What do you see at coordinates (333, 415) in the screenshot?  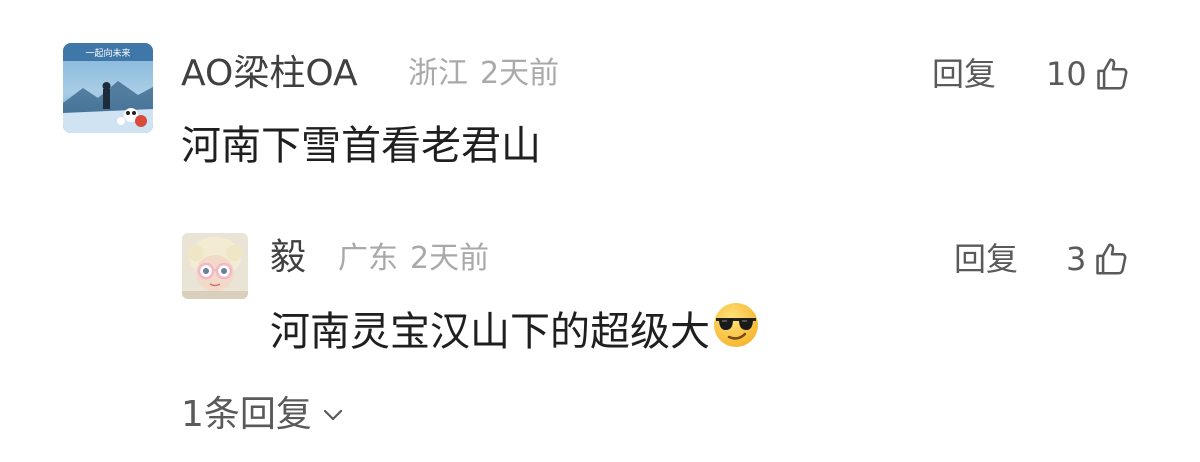 I see `chevron-down-icon` at bounding box center [333, 415].